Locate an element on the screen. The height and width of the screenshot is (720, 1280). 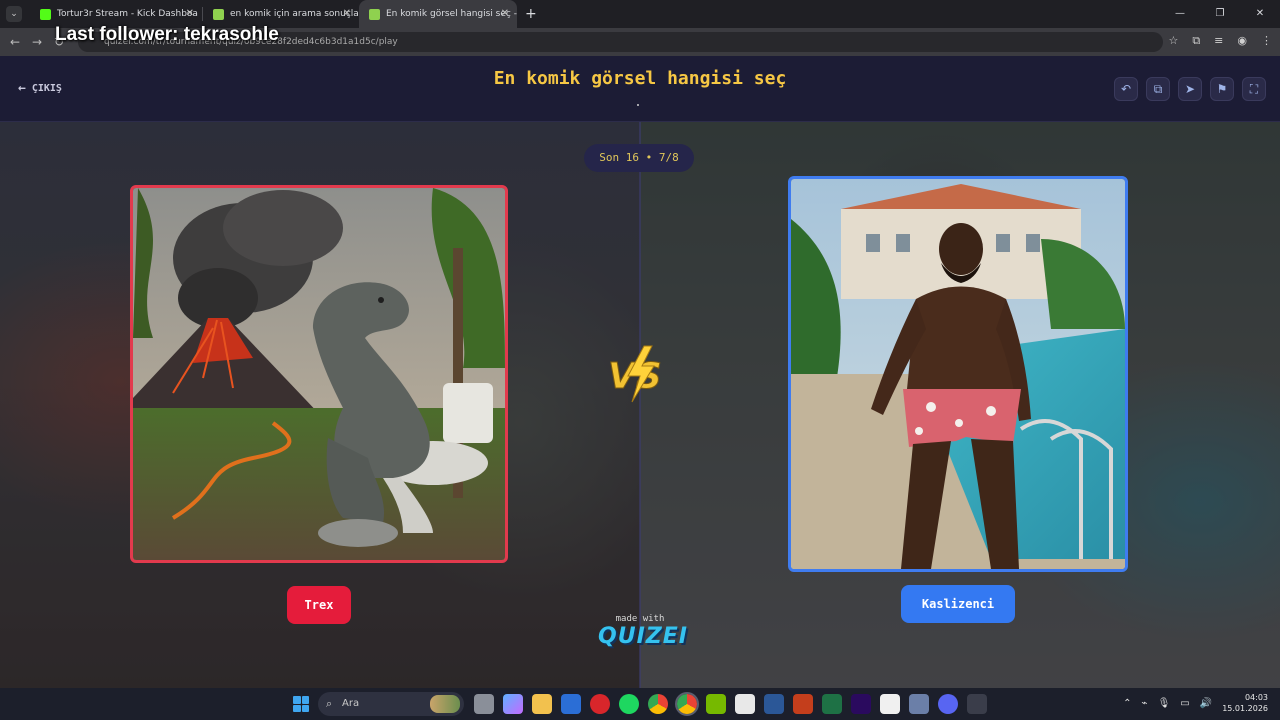
powerpoint-icon is located at coordinates (803, 704).